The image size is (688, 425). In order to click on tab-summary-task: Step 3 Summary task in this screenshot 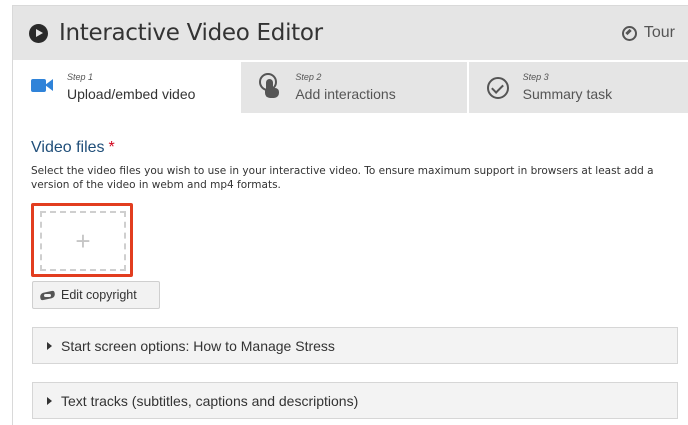, I will do `click(578, 87)`.